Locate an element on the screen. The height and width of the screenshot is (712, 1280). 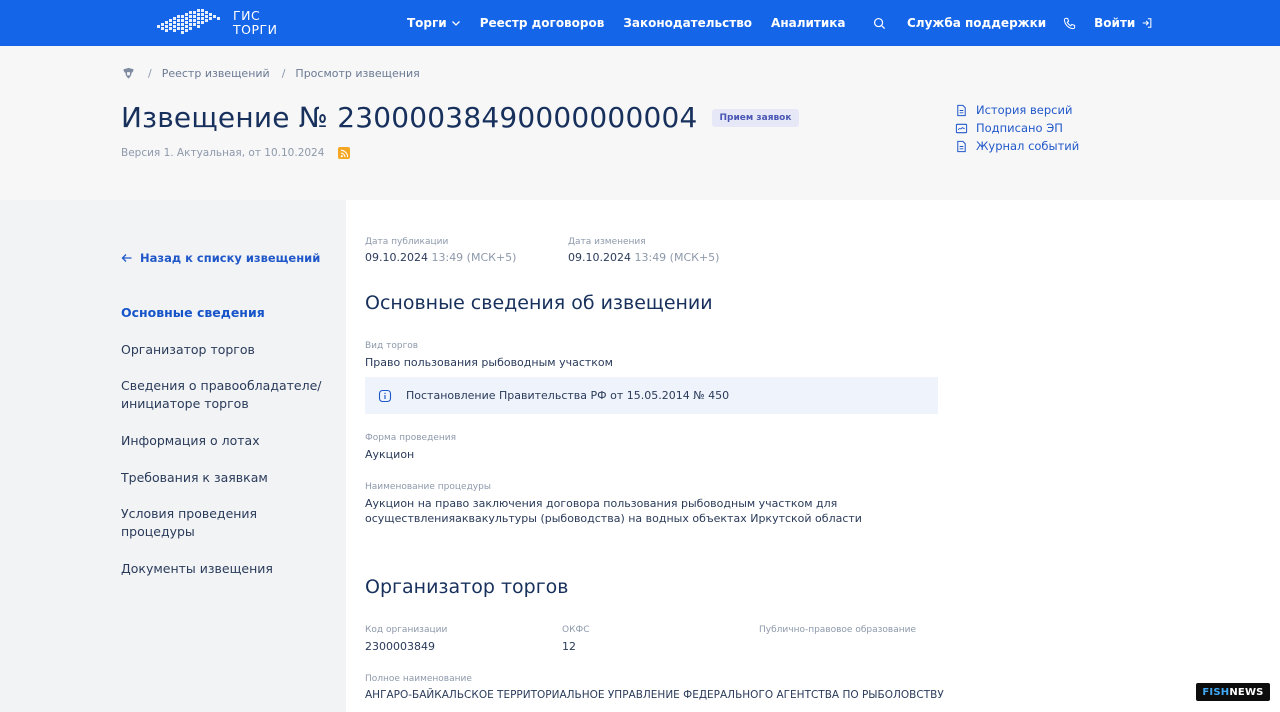
breadcrumb: / Реестр извещений / Просмотр извещения is located at coordinates (270, 73).